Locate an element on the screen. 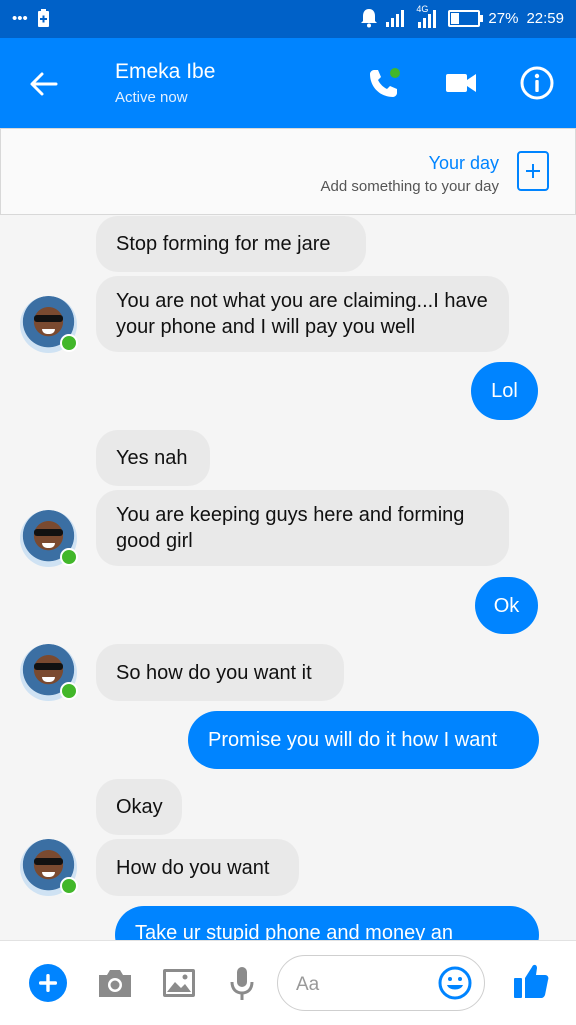 The width and height of the screenshot is (576, 1025). thumbs-up-icon is located at coordinates (531, 981).